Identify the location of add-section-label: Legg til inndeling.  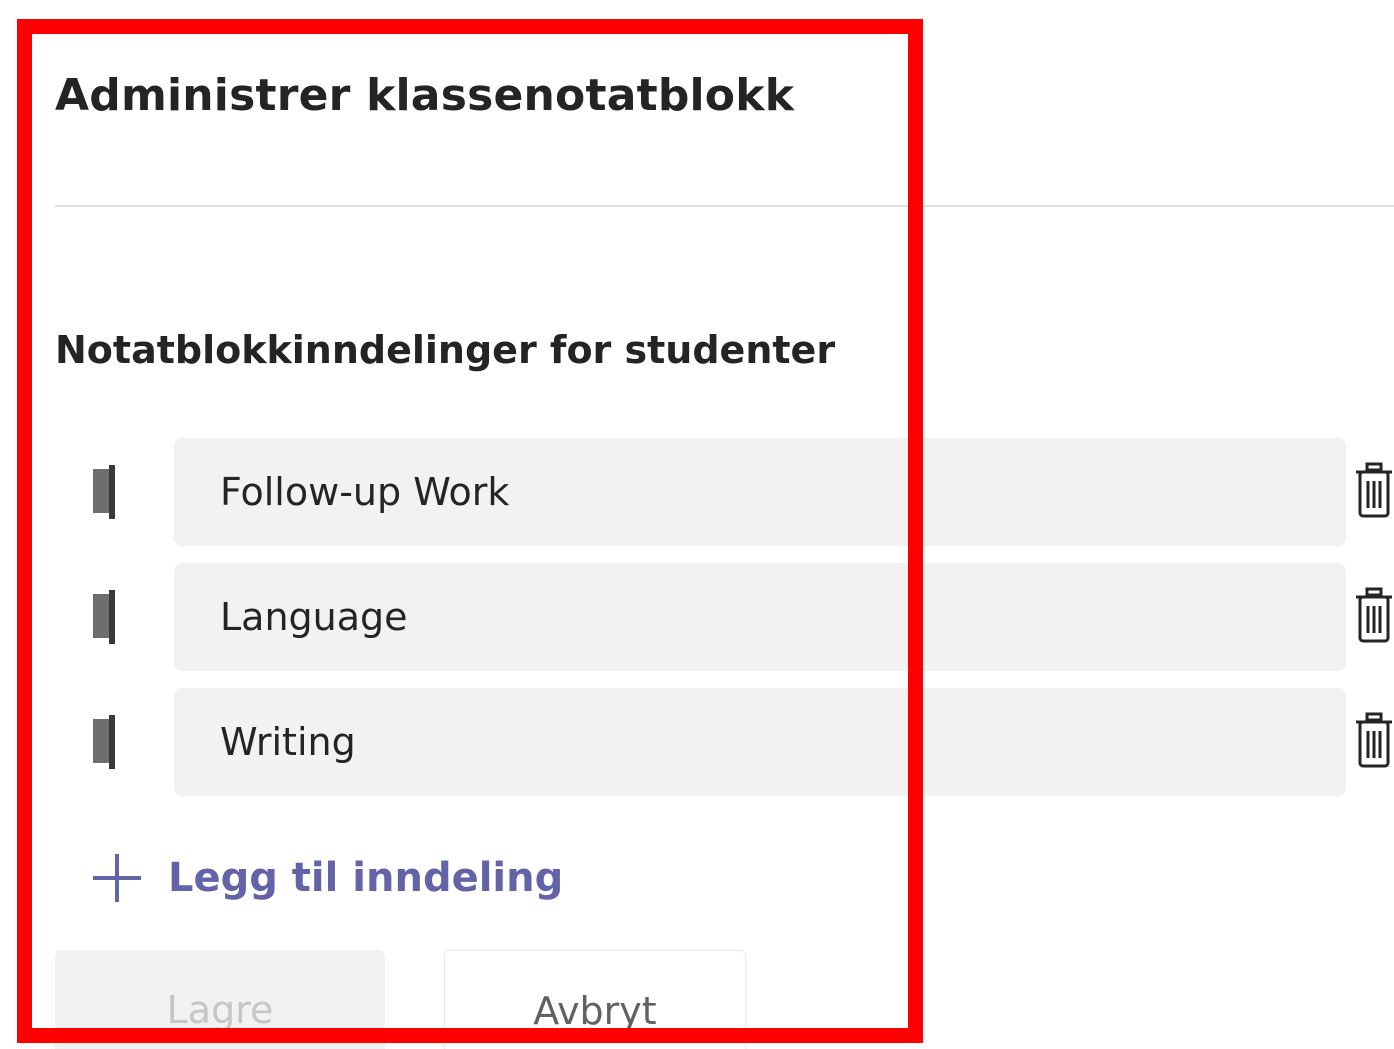
(366, 878).